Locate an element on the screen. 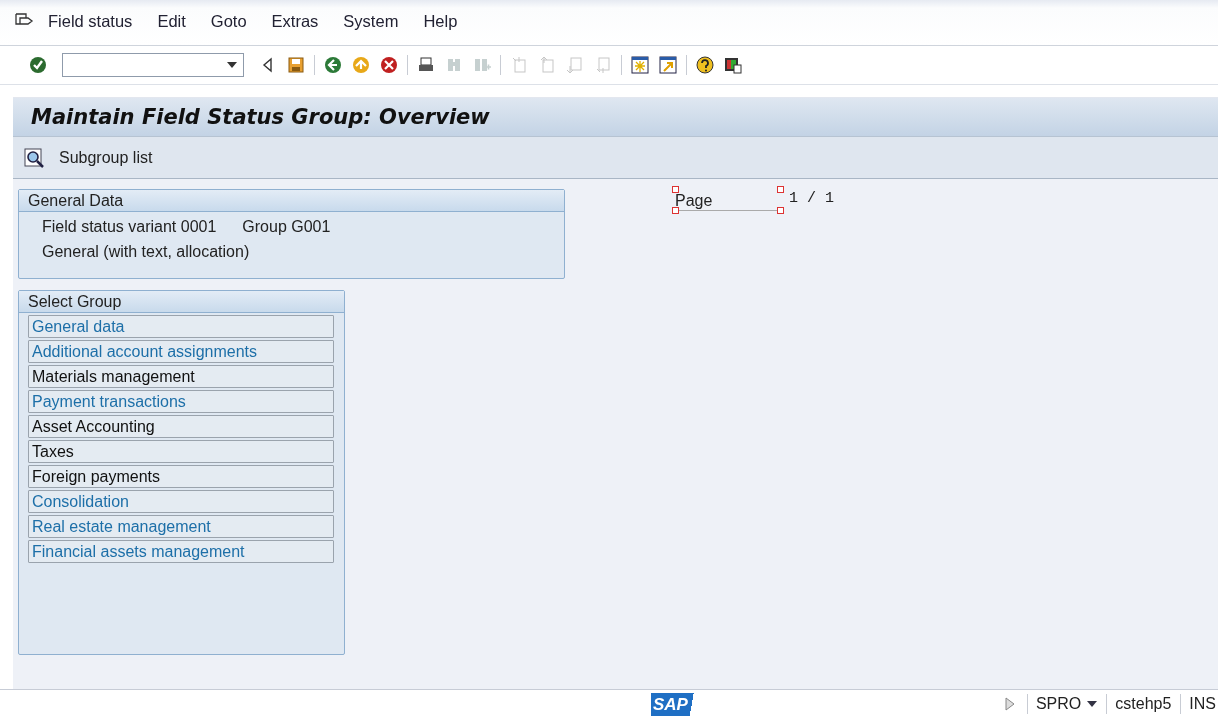  variant-text: Field status variant 0001 is located at coordinates (129, 227).